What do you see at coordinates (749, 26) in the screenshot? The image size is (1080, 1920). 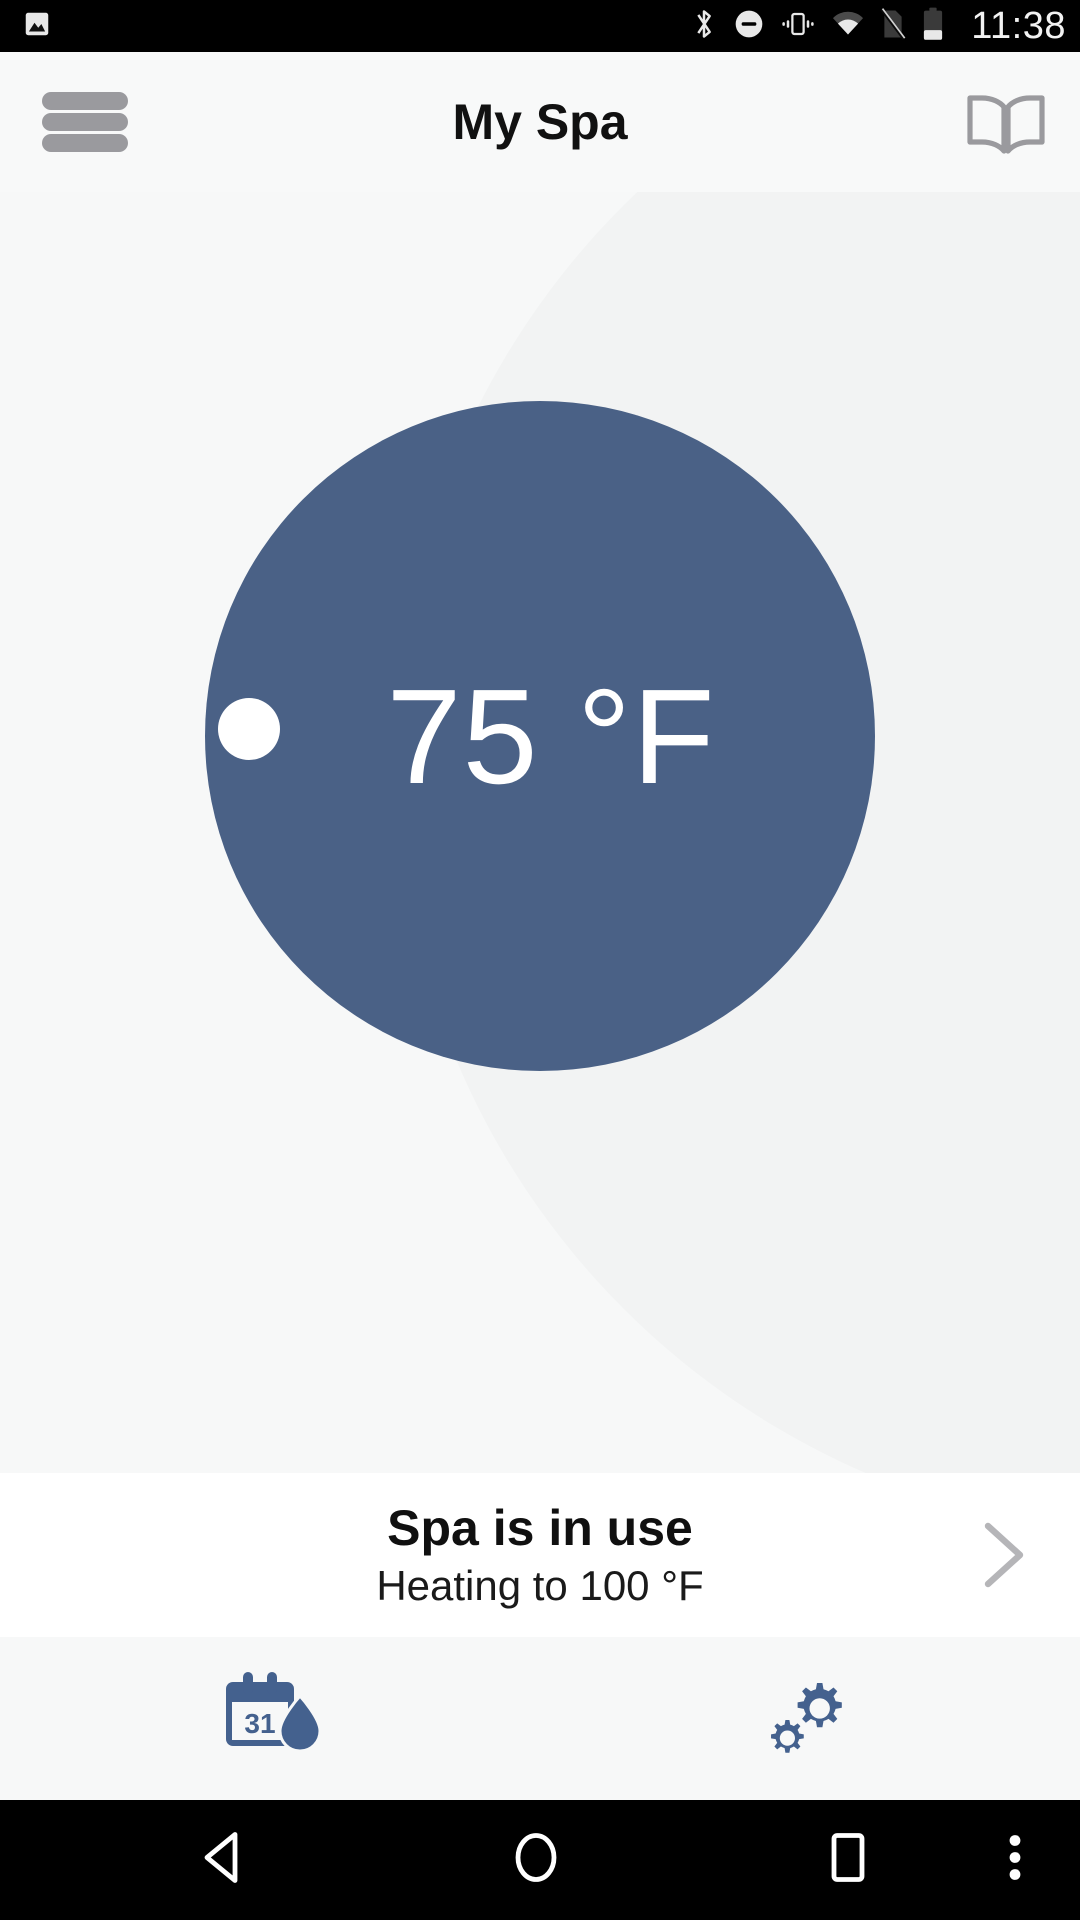 I see `do-not-disturb-icon` at bounding box center [749, 26].